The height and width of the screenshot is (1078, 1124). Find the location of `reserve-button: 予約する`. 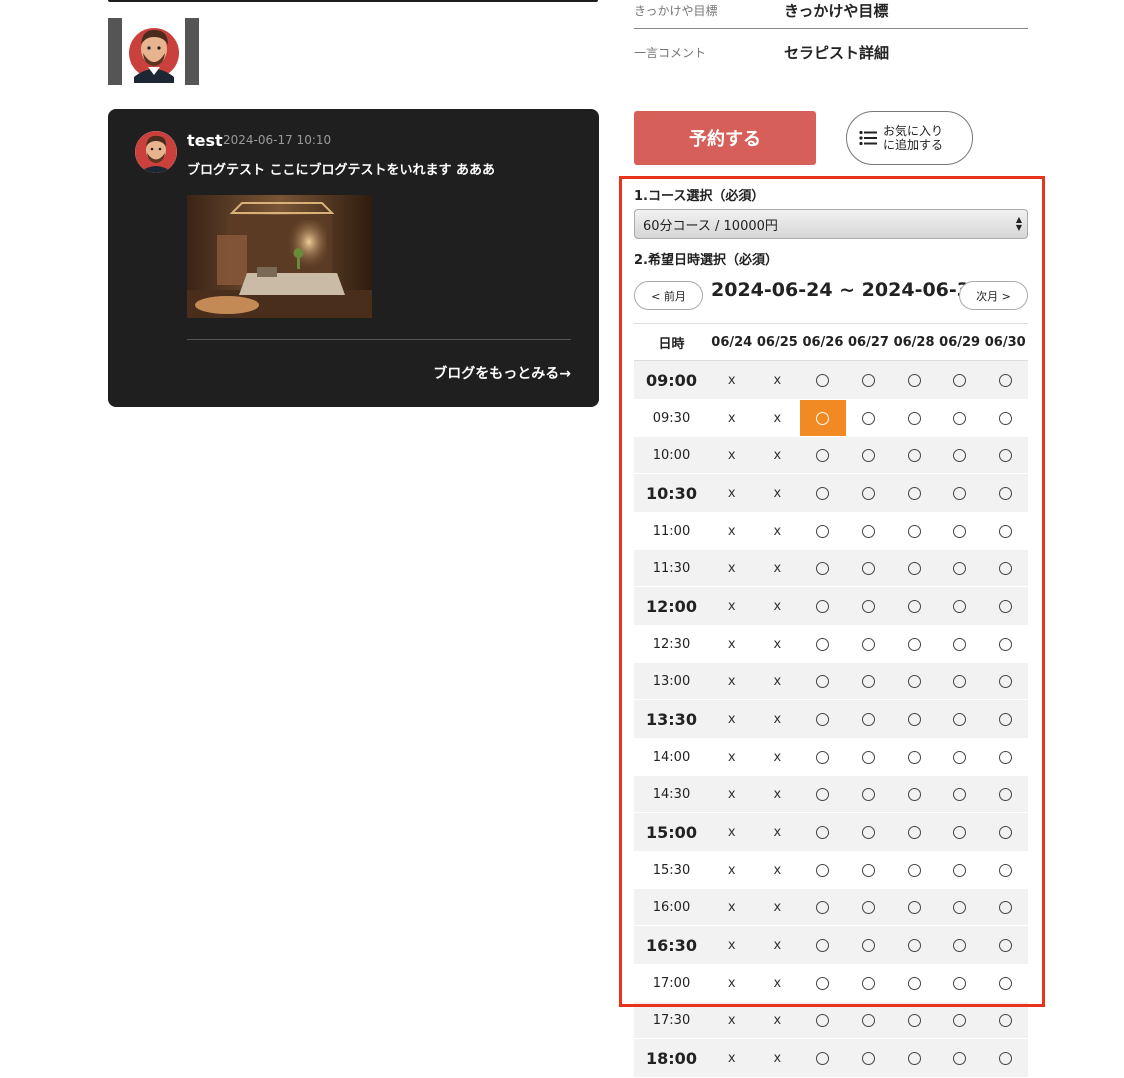

reserve-button: 予約する is located at coordinates (725, 138).